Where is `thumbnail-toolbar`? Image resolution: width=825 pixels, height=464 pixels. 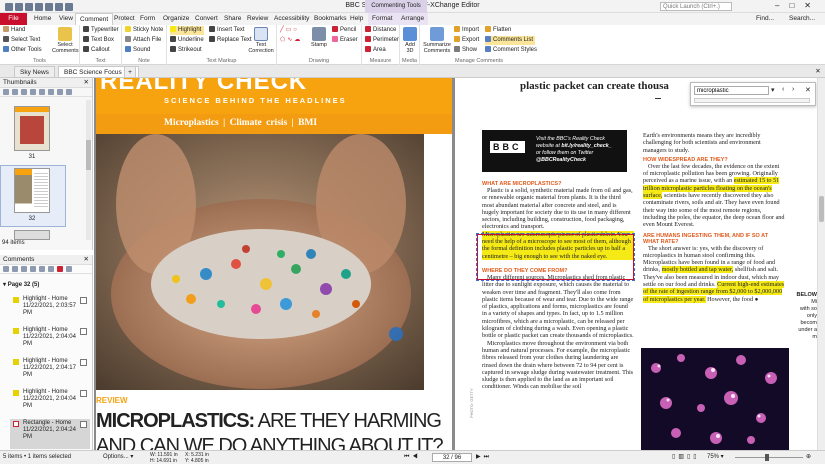
thumbnail-toolbar is located at coordinates (46, 92).